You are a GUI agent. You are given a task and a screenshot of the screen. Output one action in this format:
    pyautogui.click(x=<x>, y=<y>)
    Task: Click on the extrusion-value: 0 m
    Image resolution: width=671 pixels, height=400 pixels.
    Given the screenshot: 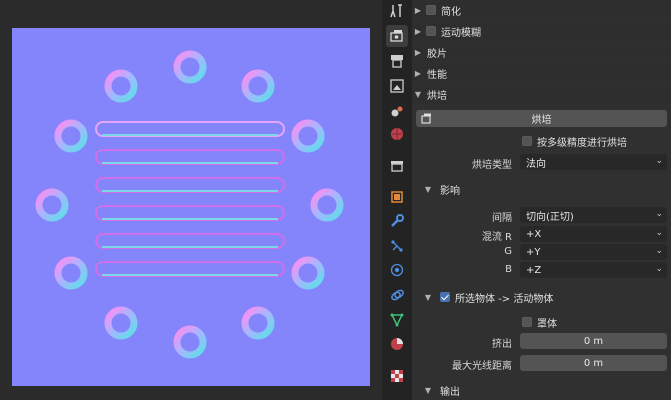 What is the action you would take?
    pyautogui.click(x=593, y=341)
    